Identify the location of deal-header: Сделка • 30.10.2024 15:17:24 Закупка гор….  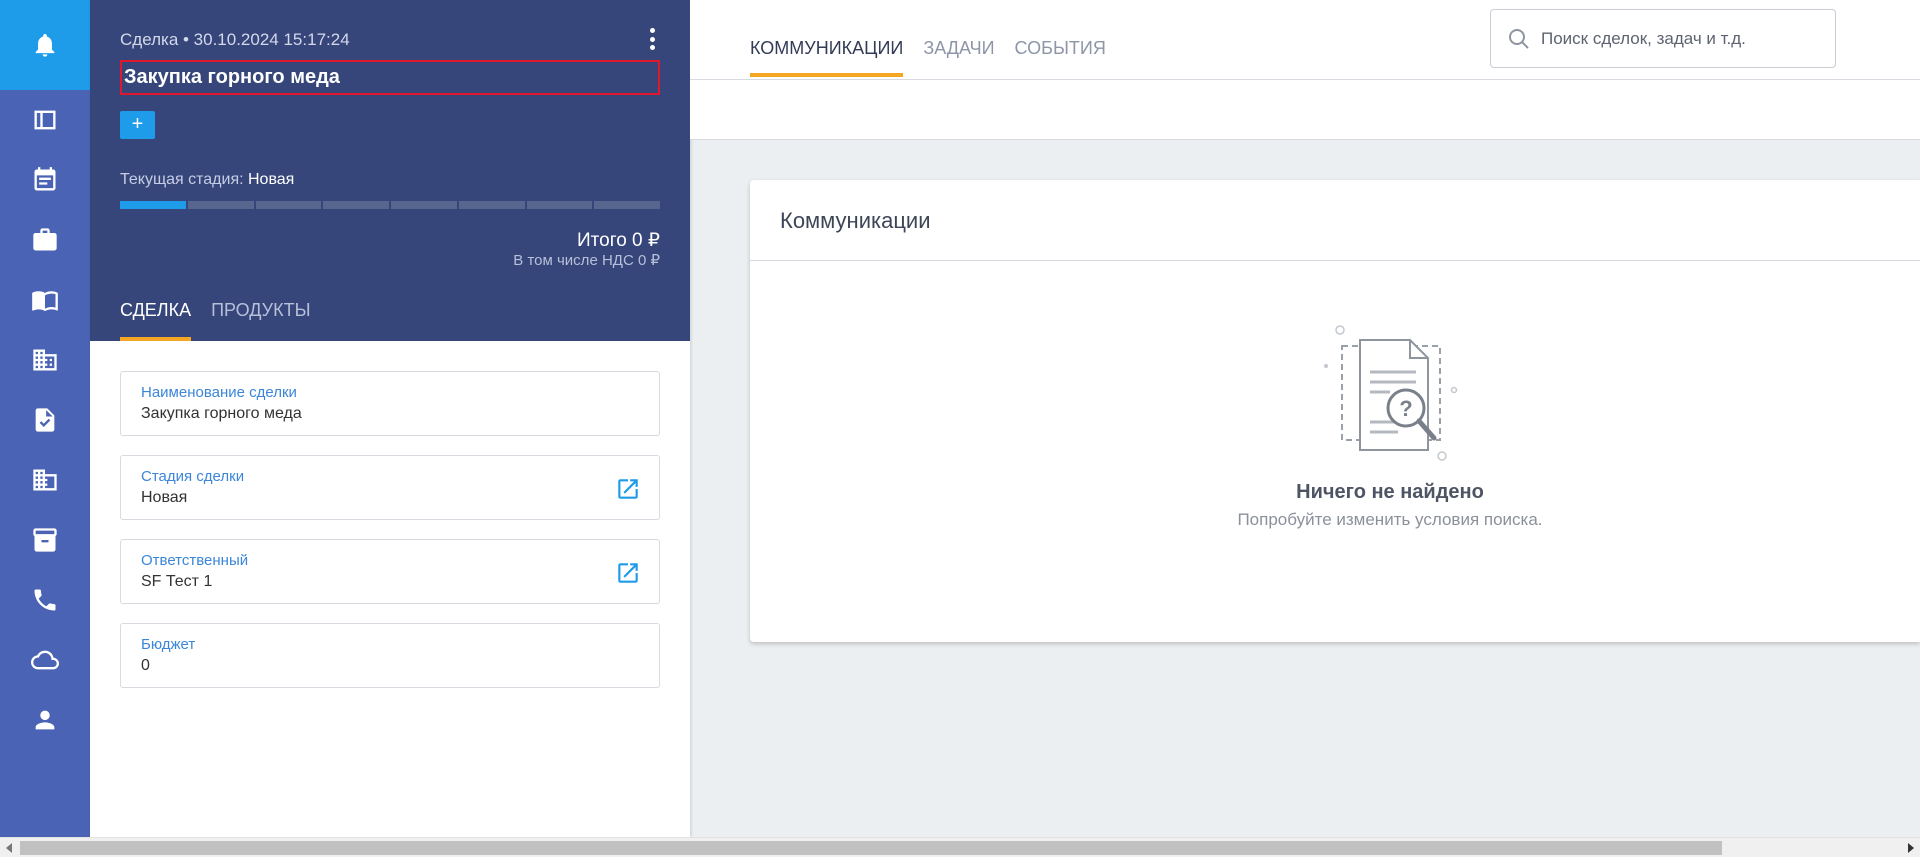
(390, 170).